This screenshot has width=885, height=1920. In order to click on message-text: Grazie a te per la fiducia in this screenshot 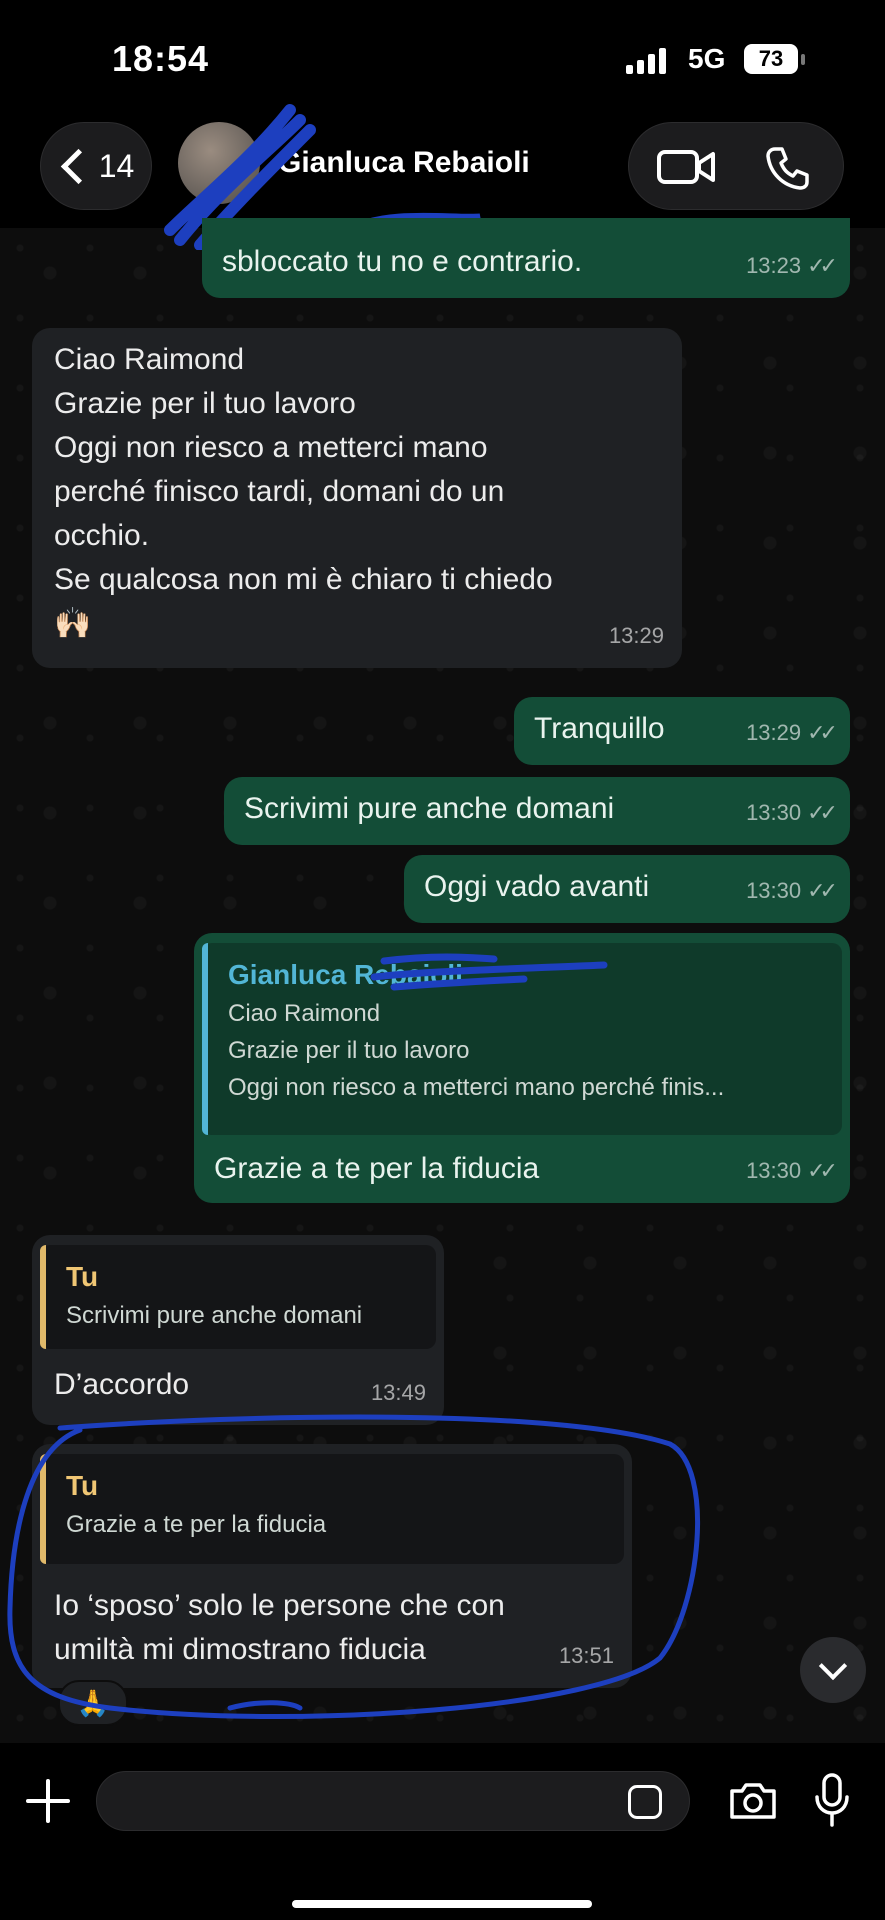, I will do `click(377, 1168)`.